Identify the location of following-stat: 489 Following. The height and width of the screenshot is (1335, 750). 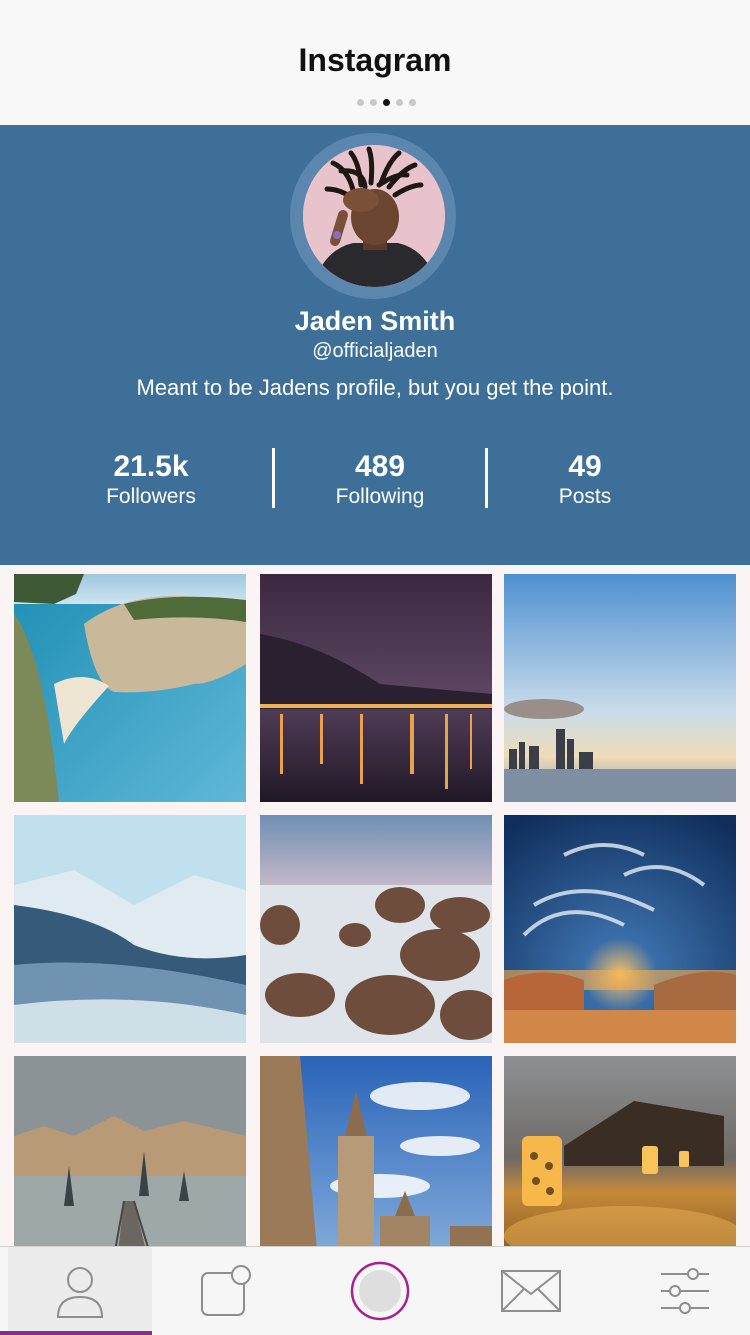
(380, 481).